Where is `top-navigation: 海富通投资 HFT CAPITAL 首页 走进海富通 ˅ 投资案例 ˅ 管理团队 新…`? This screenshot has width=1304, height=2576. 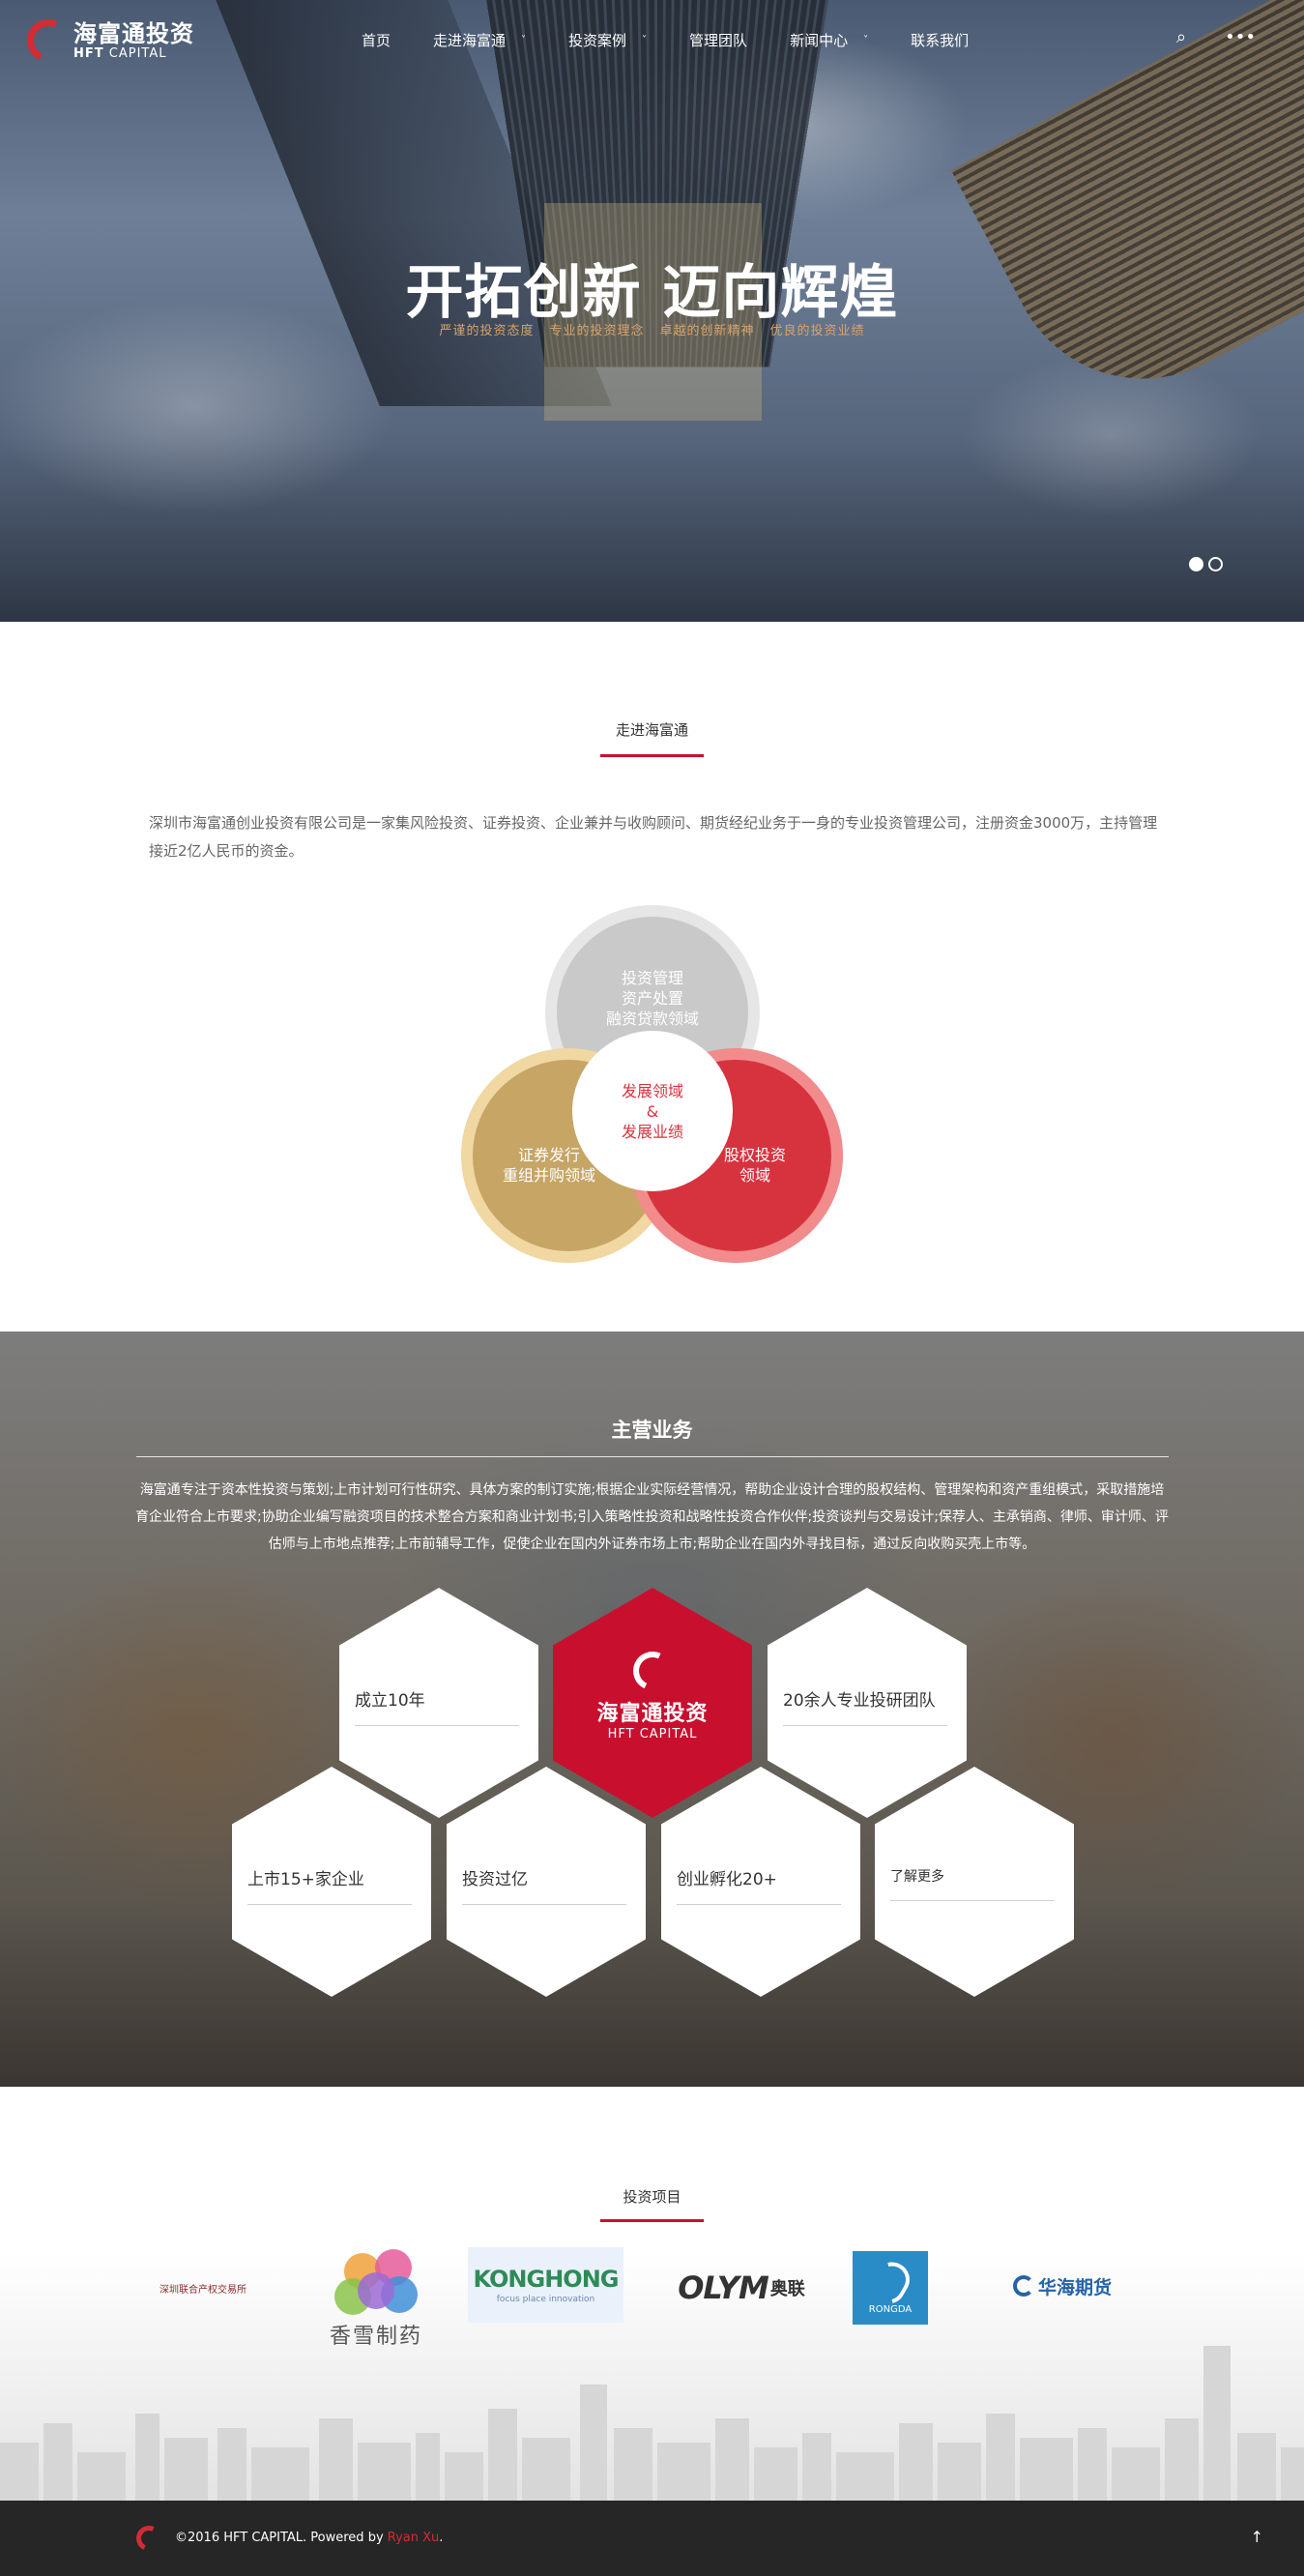 top-navigation: 海富通投资 HFT CAPITAL 首页 走进海富通 ˅ 投资案例 ˅ 管理团队 新… is located at coordinates (652, 41).